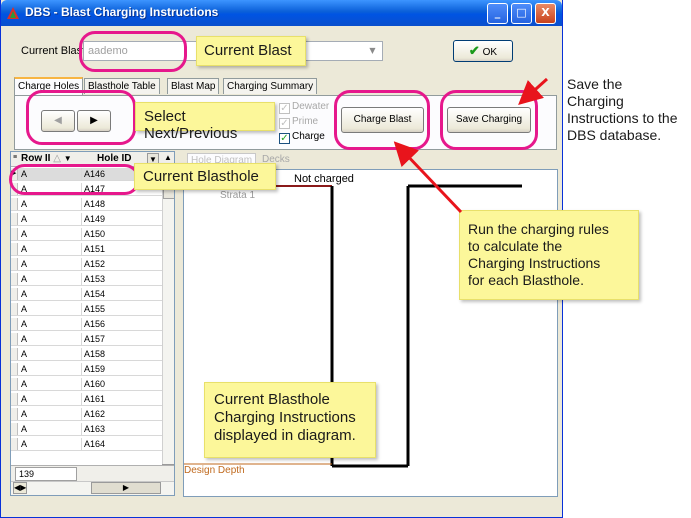 This screenshot has height=518, width=691. I want to click on arrow-to-save-charging, so click(533, 91).